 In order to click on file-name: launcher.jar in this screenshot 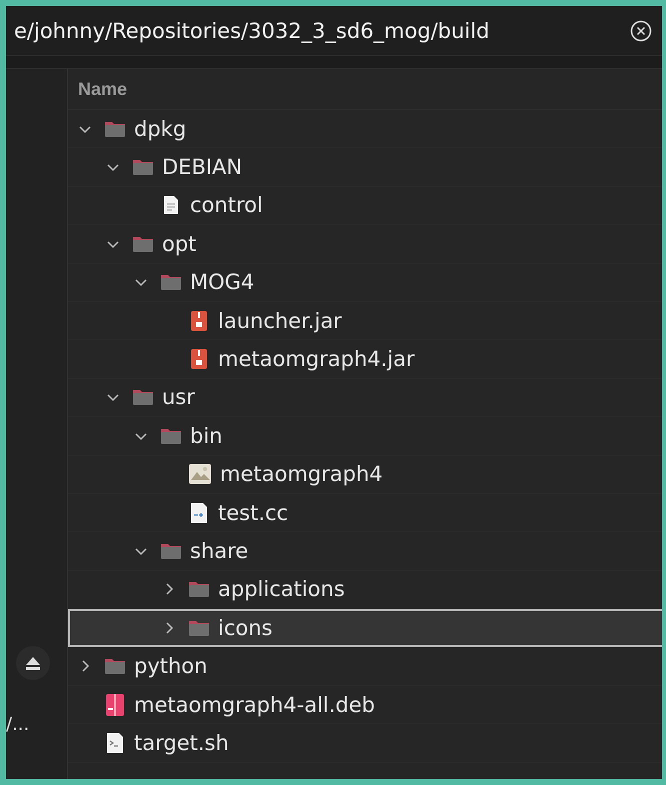, I will do `click(280, 320)`.